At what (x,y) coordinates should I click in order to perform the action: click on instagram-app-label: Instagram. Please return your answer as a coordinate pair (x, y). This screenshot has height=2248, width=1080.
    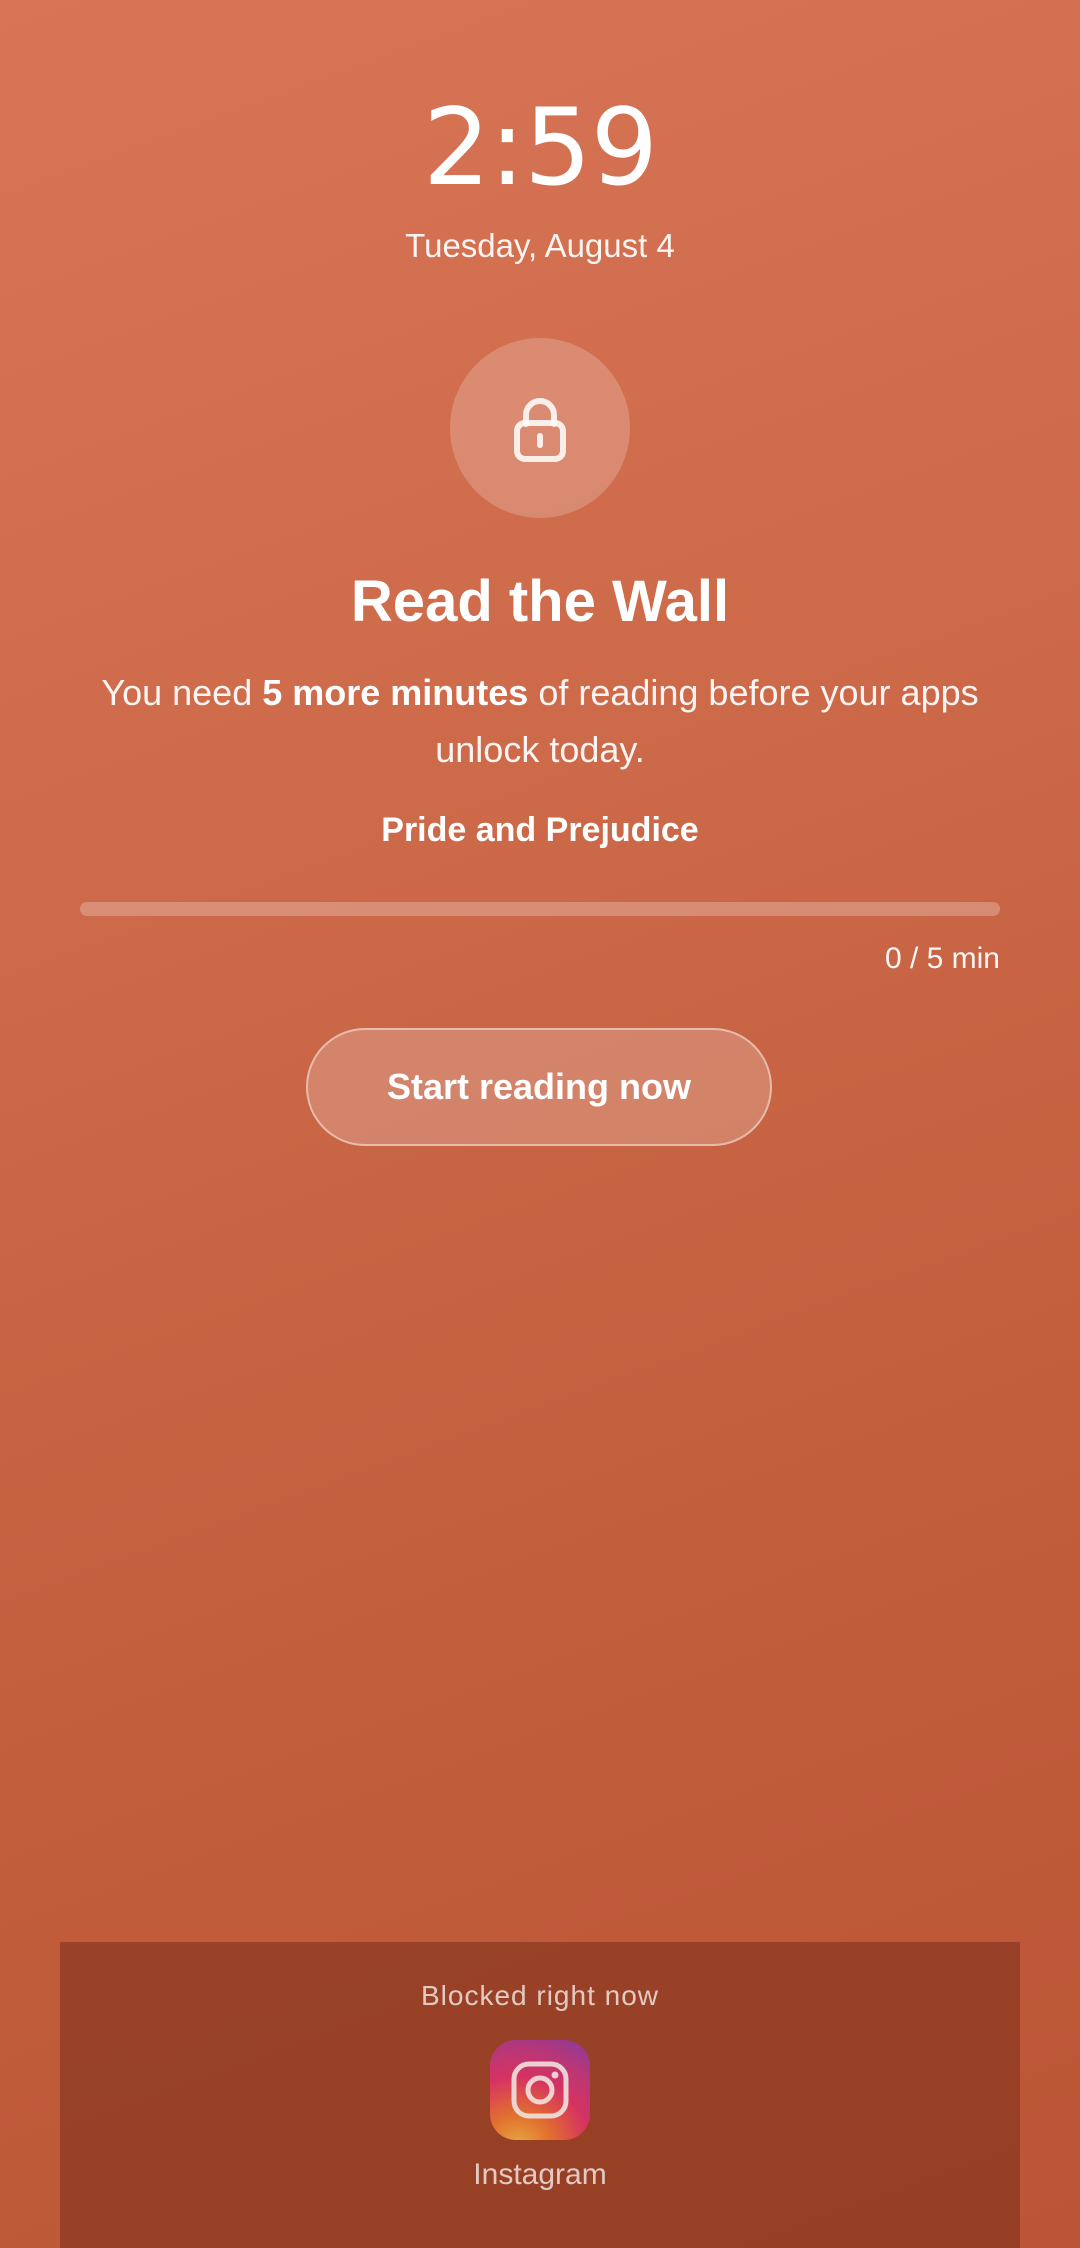
    Looking at the image, I should click on (540, 2174).